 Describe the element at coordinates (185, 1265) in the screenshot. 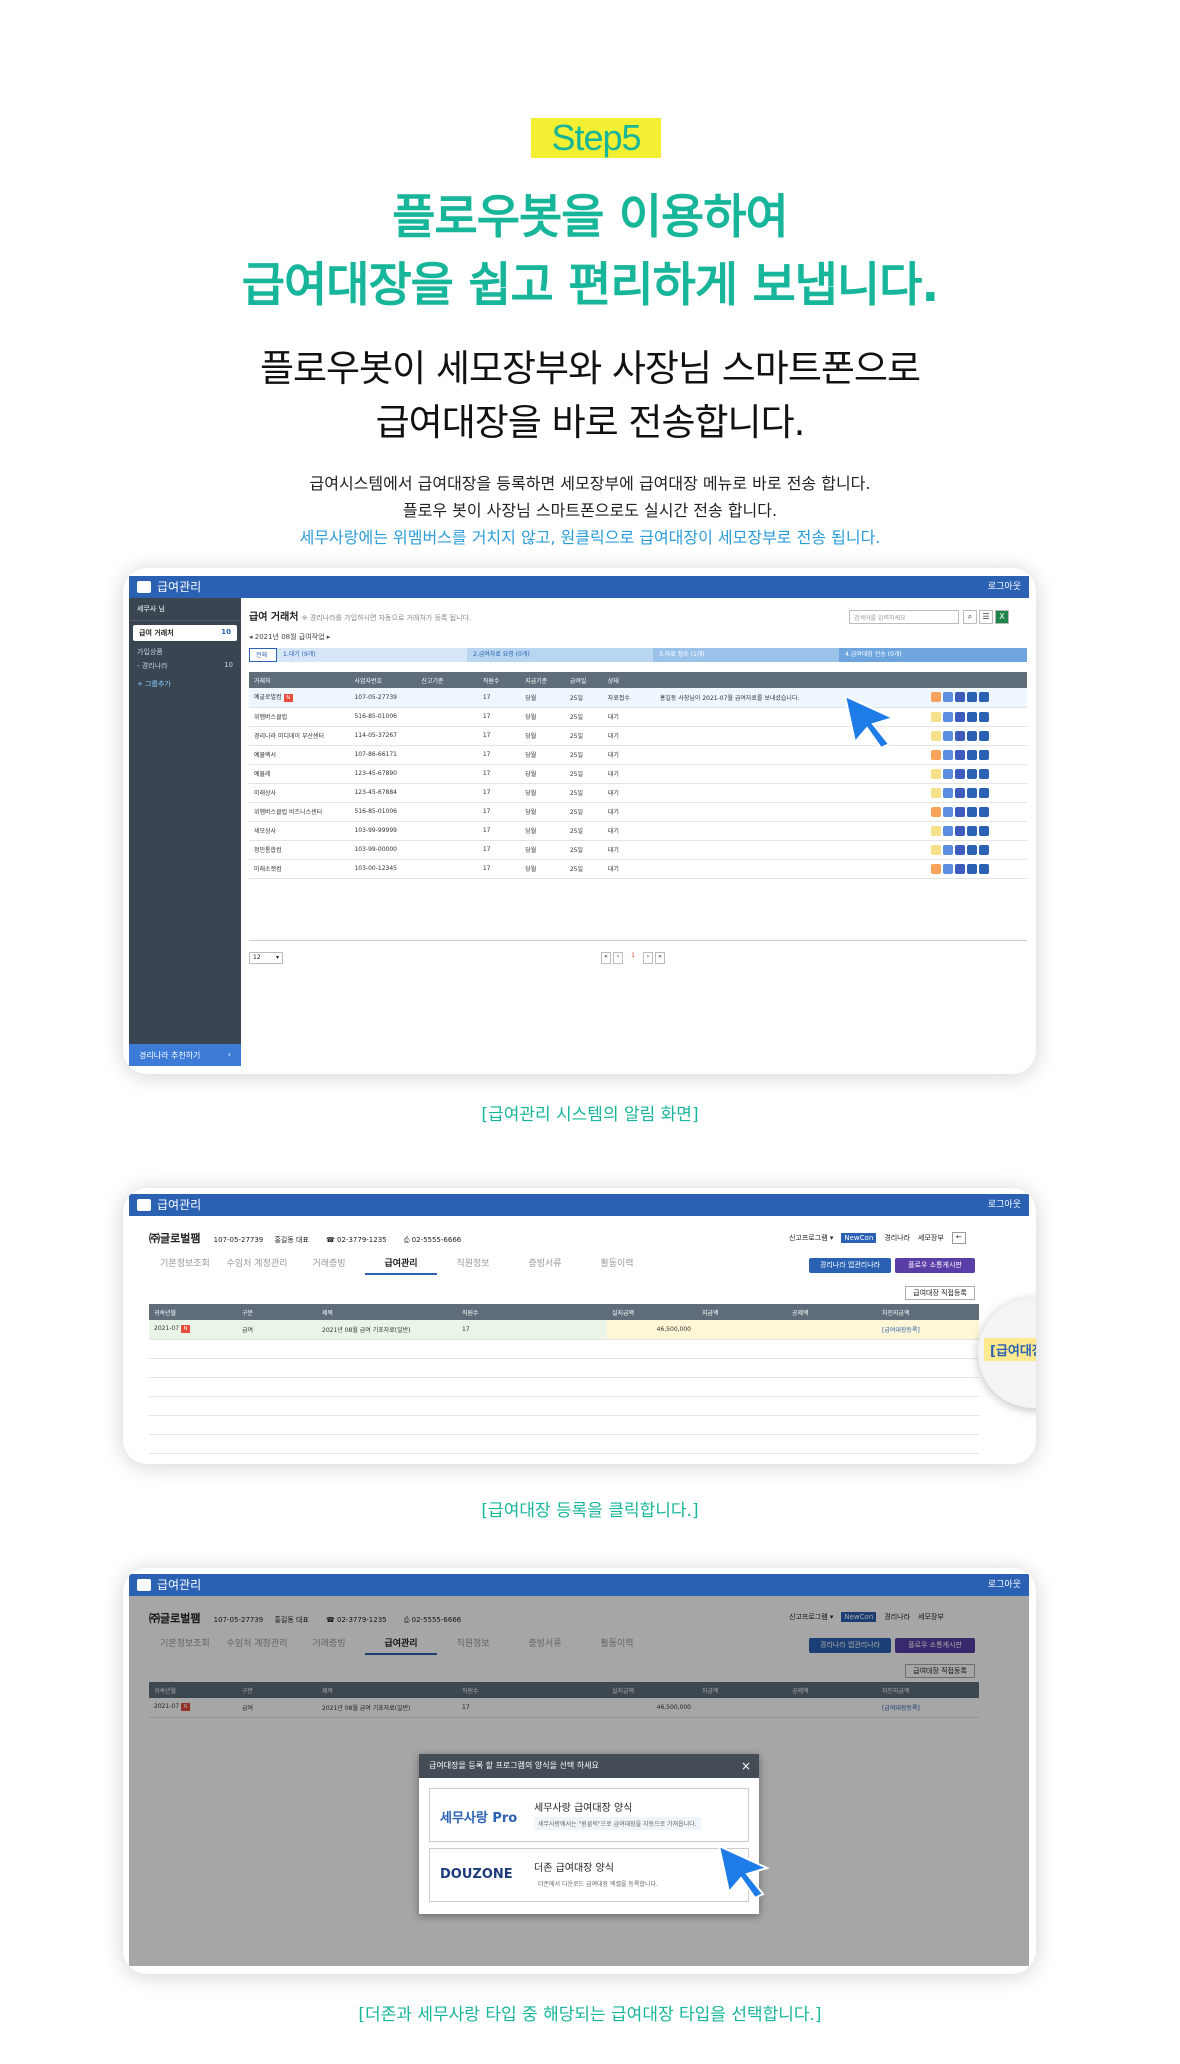

I see `tab-basic-info: 기본정보조회` at that location.